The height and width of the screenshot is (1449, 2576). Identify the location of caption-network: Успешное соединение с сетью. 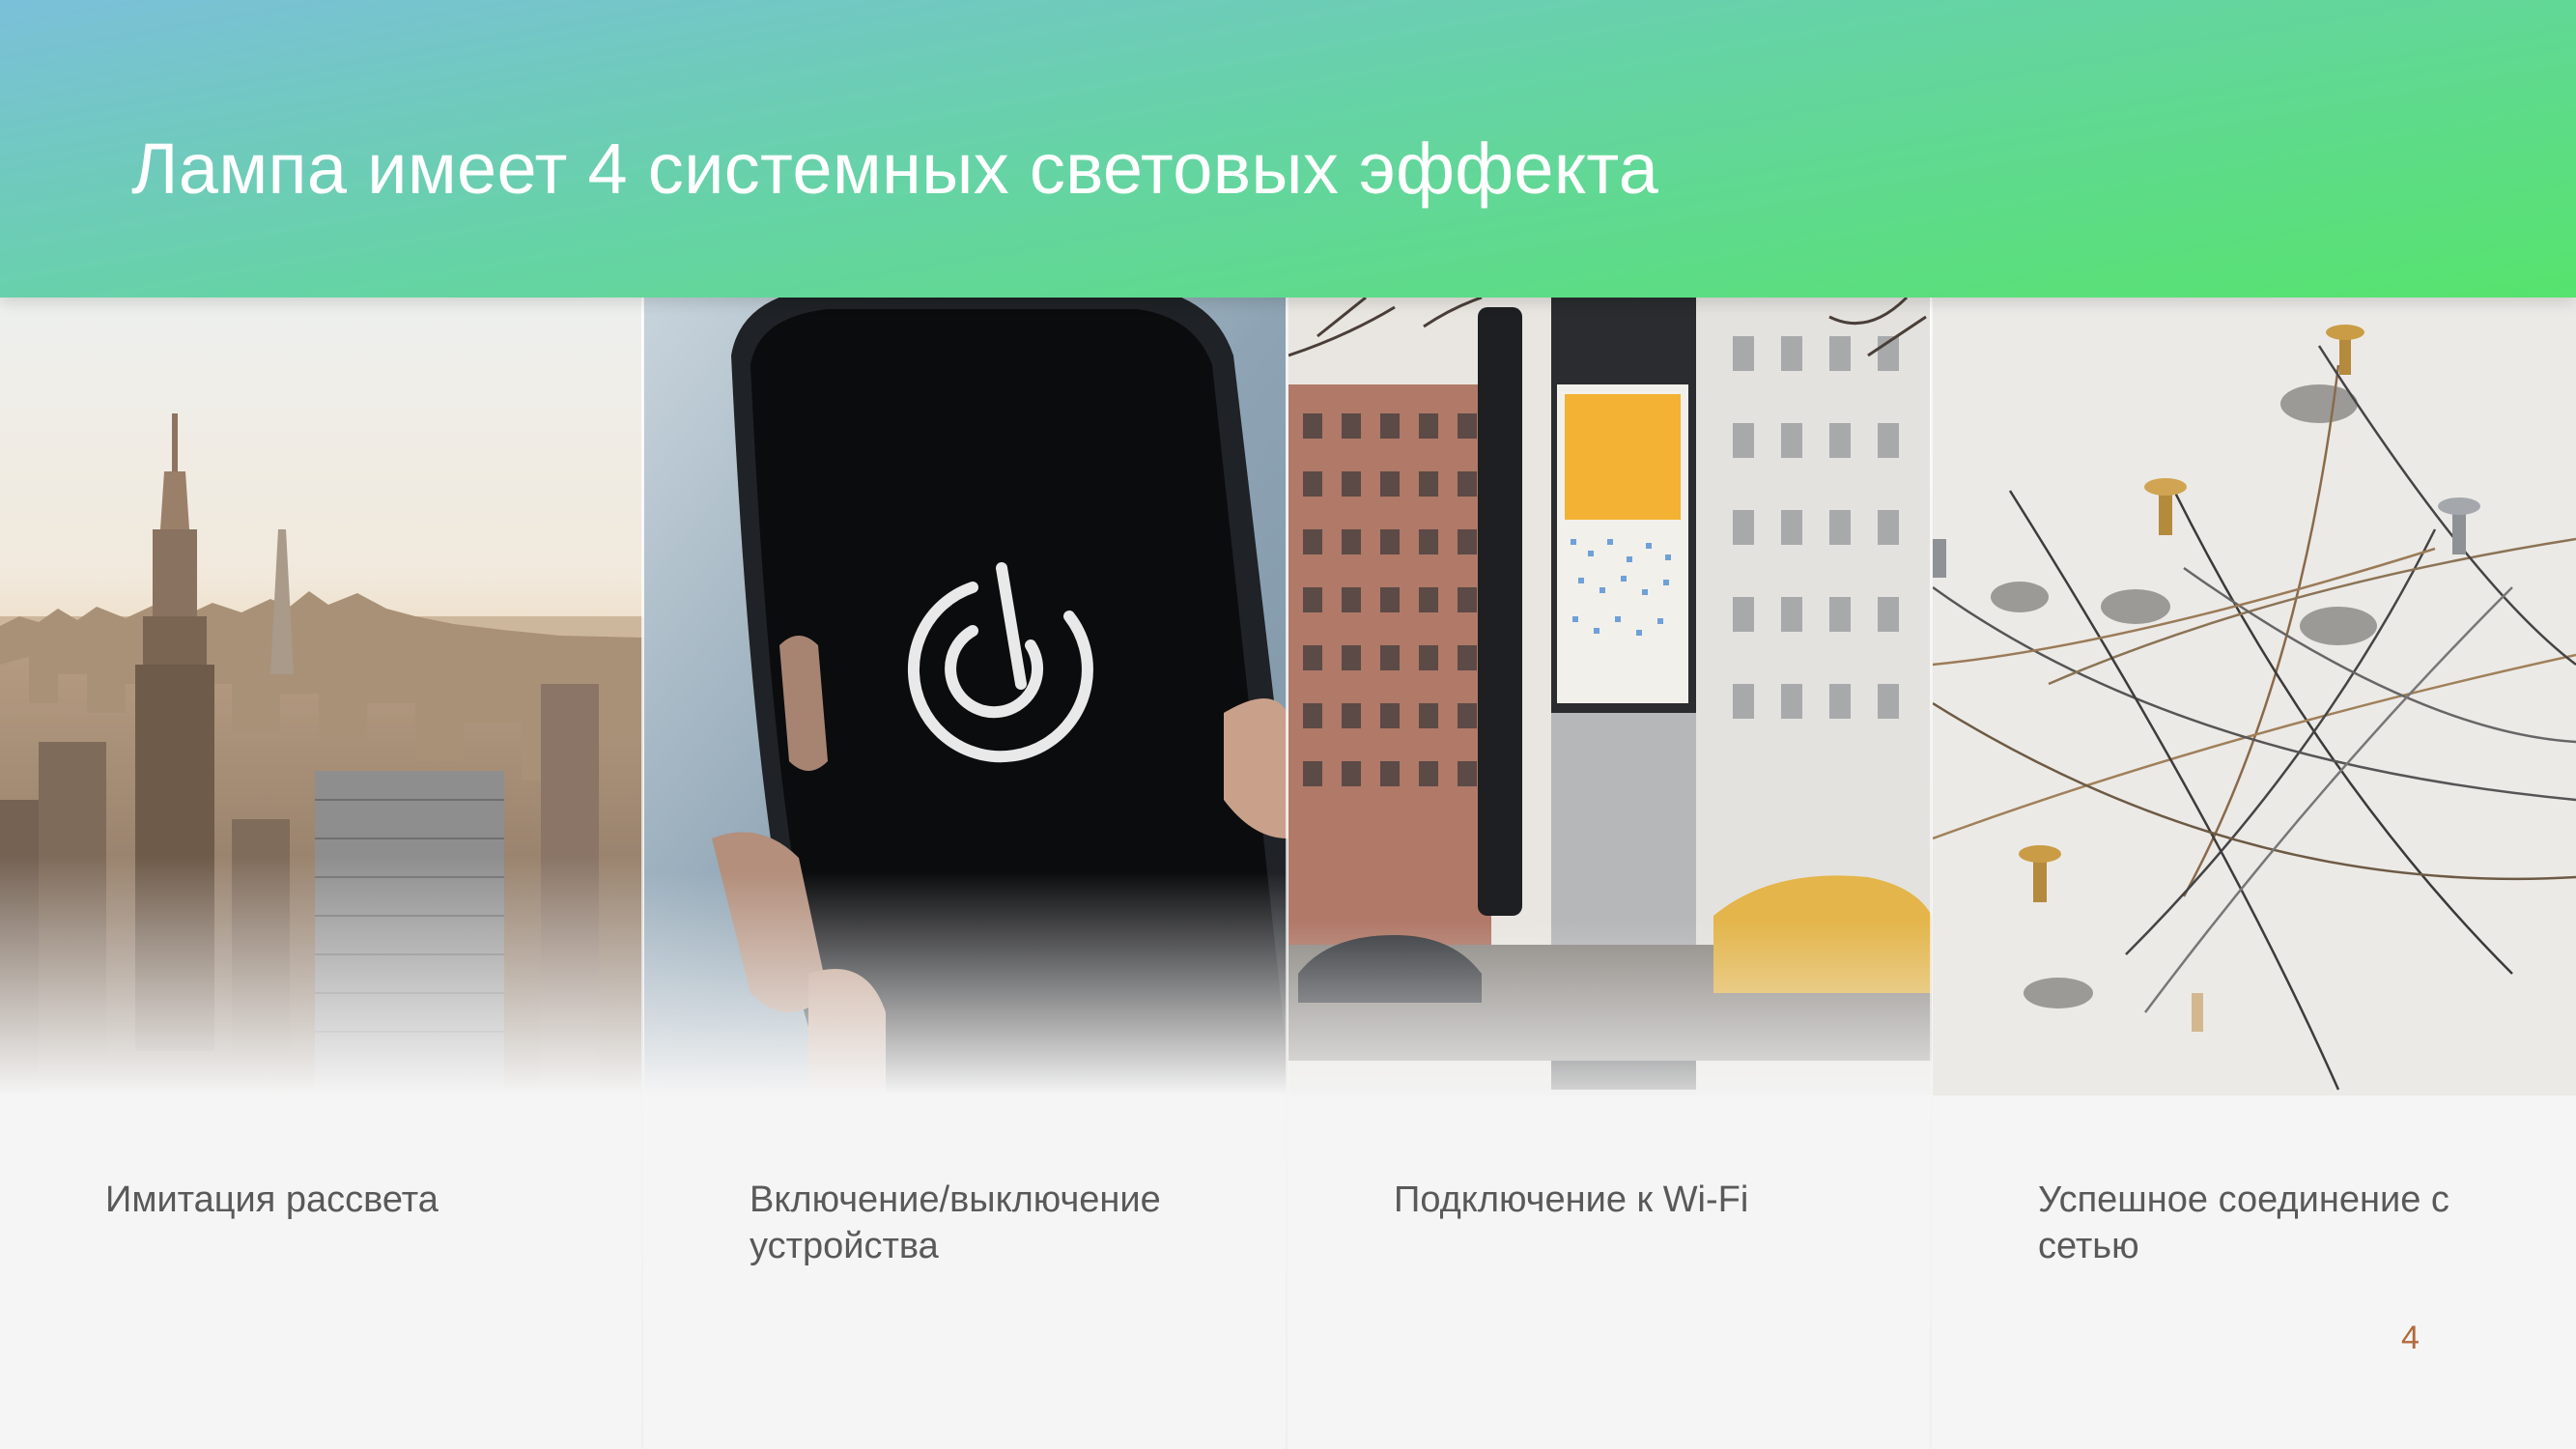
(2243, 1222).